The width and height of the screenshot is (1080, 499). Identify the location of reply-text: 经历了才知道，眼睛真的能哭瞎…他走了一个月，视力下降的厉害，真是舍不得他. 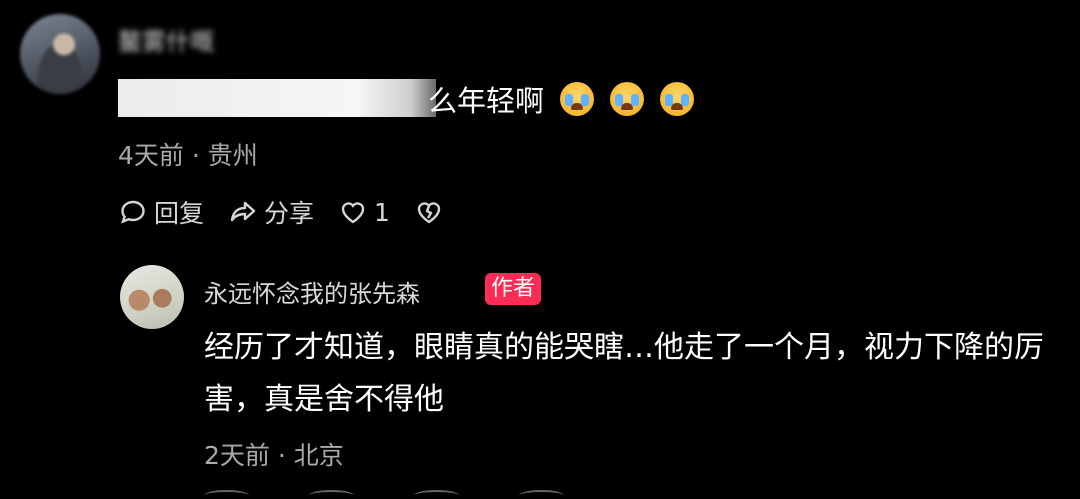
(624, 373).